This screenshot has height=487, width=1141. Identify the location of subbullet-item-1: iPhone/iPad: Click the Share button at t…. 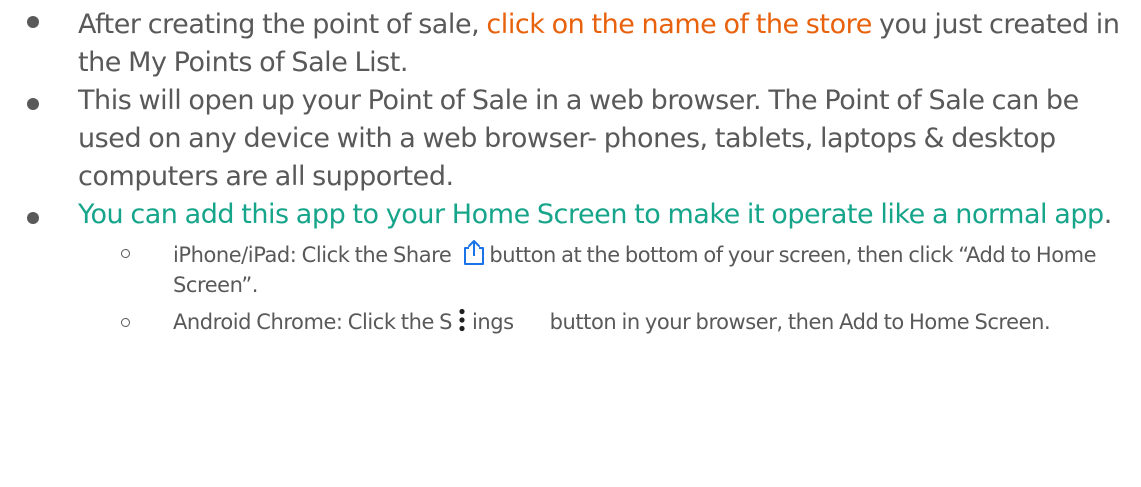
(570, 269).